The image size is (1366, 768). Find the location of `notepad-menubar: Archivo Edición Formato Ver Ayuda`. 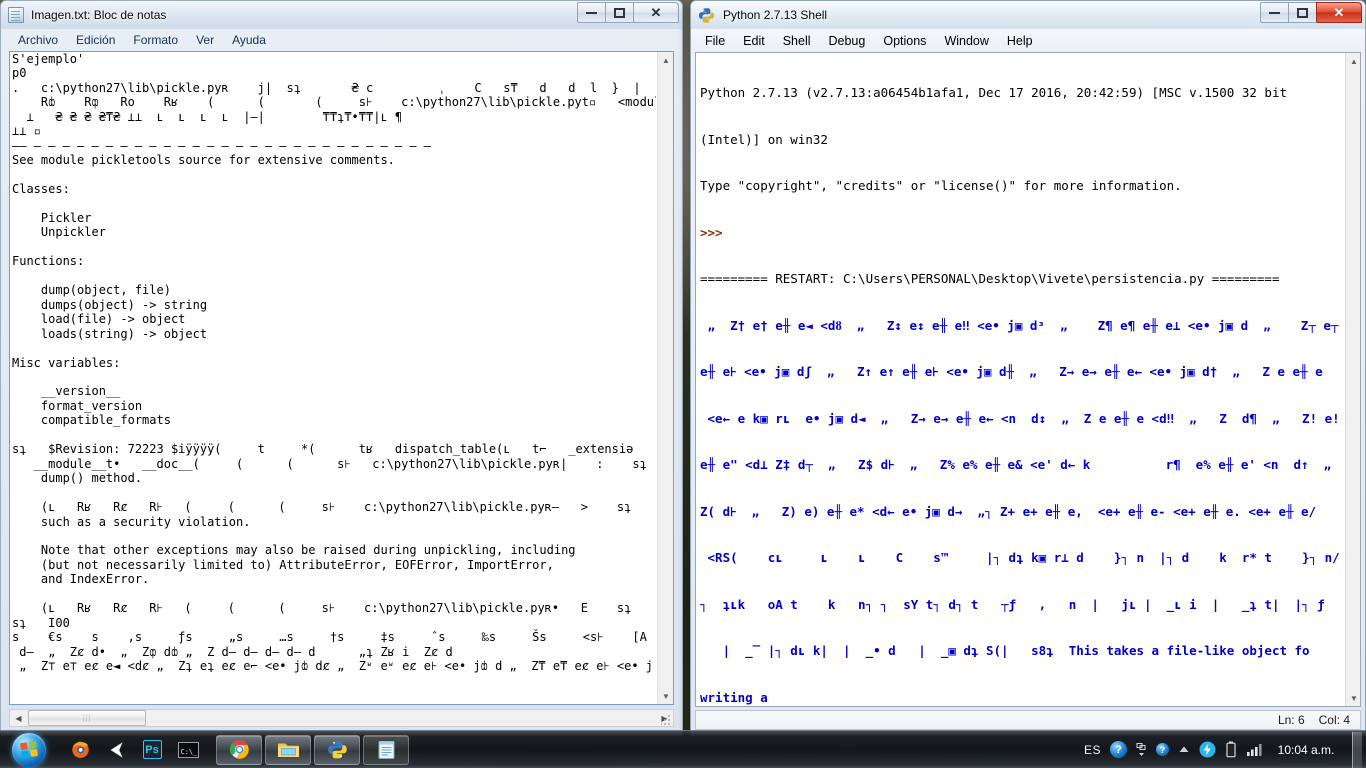

notepad-menubar: Archivo Edición Formato Ver Ayuda is located at coordinates (341, 40).